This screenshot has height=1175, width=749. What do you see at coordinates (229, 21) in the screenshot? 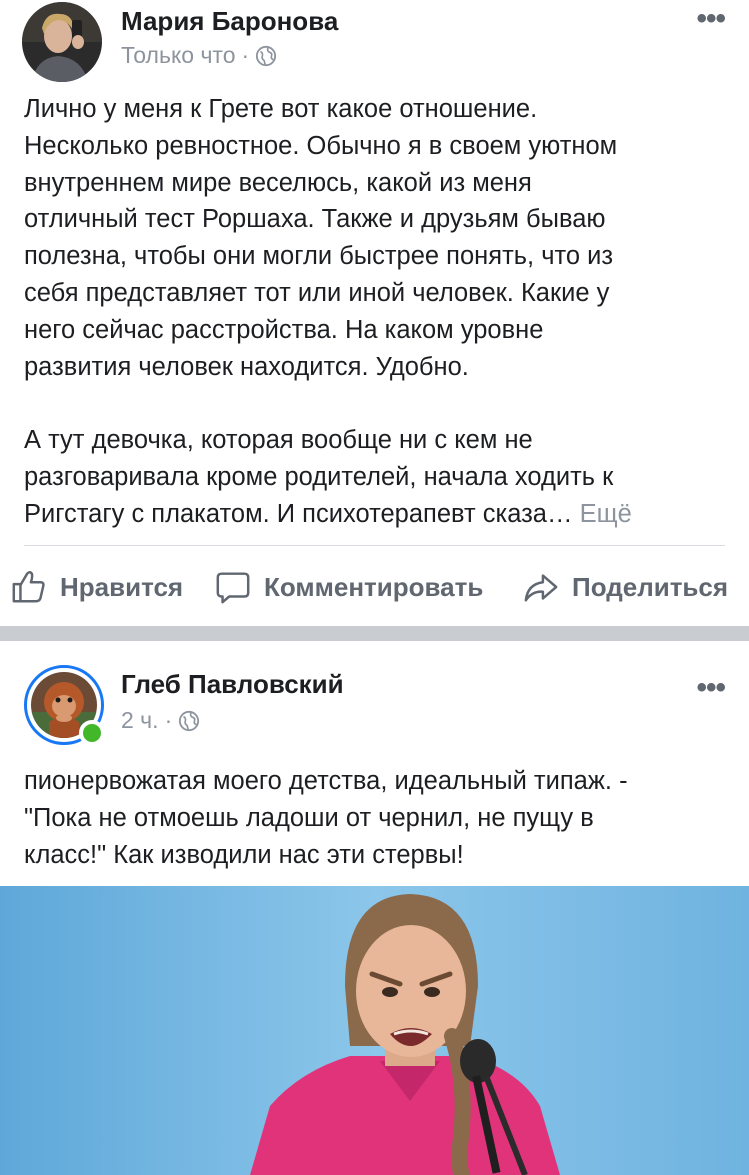
I see `author-name: Мария Баронова` at bounding box center [229, 21].